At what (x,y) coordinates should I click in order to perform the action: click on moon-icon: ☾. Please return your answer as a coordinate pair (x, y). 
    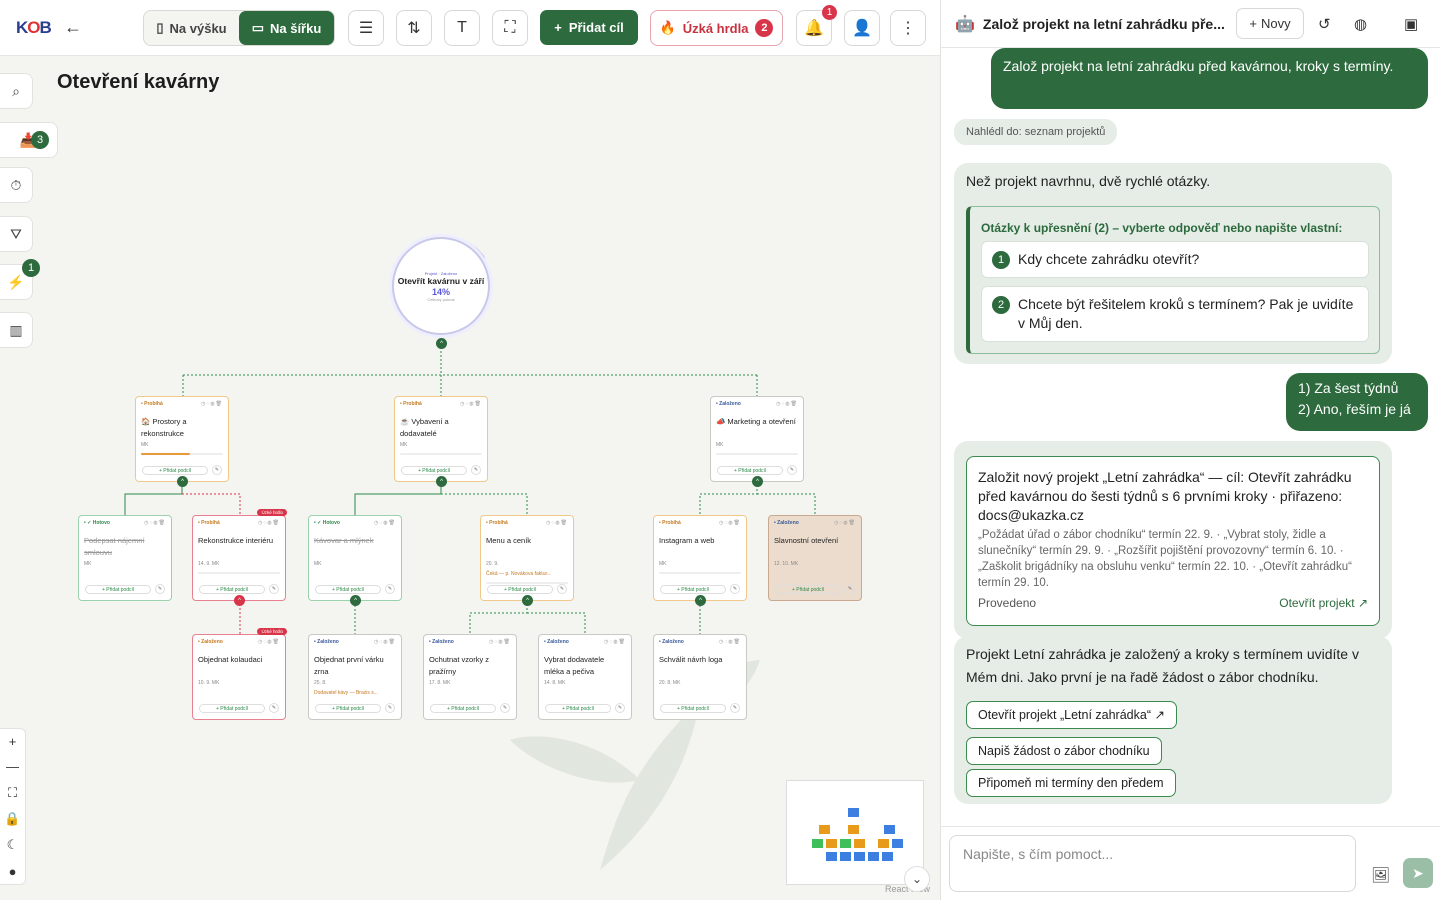
    Looking at the image, I should click on (13, 845).